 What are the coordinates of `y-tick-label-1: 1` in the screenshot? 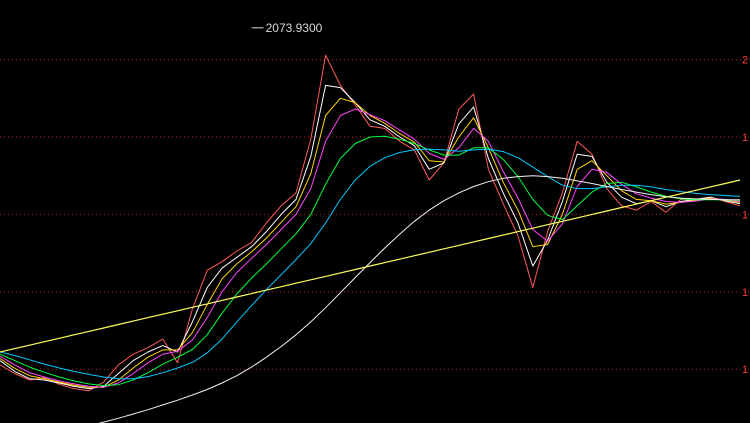 It's located at (745, 138).